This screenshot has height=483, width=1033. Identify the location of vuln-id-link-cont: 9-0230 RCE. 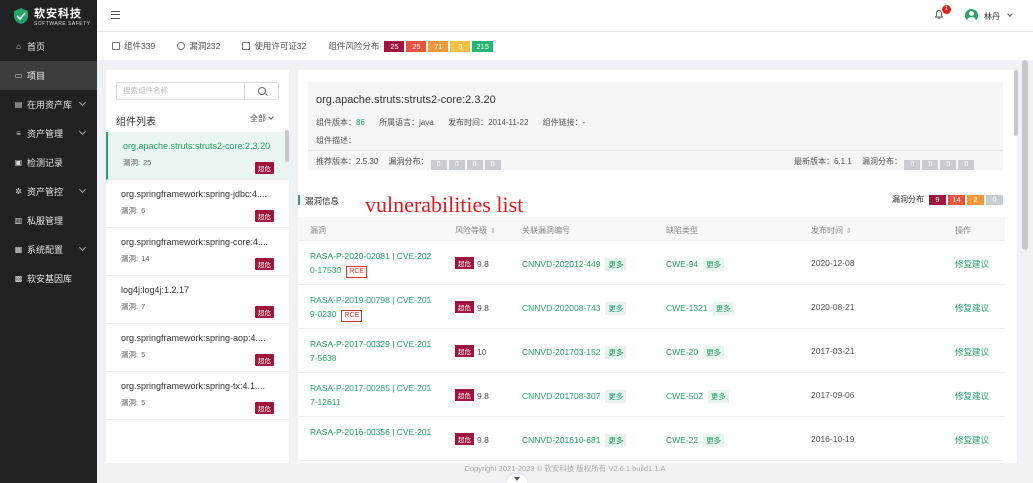
(336, 315).